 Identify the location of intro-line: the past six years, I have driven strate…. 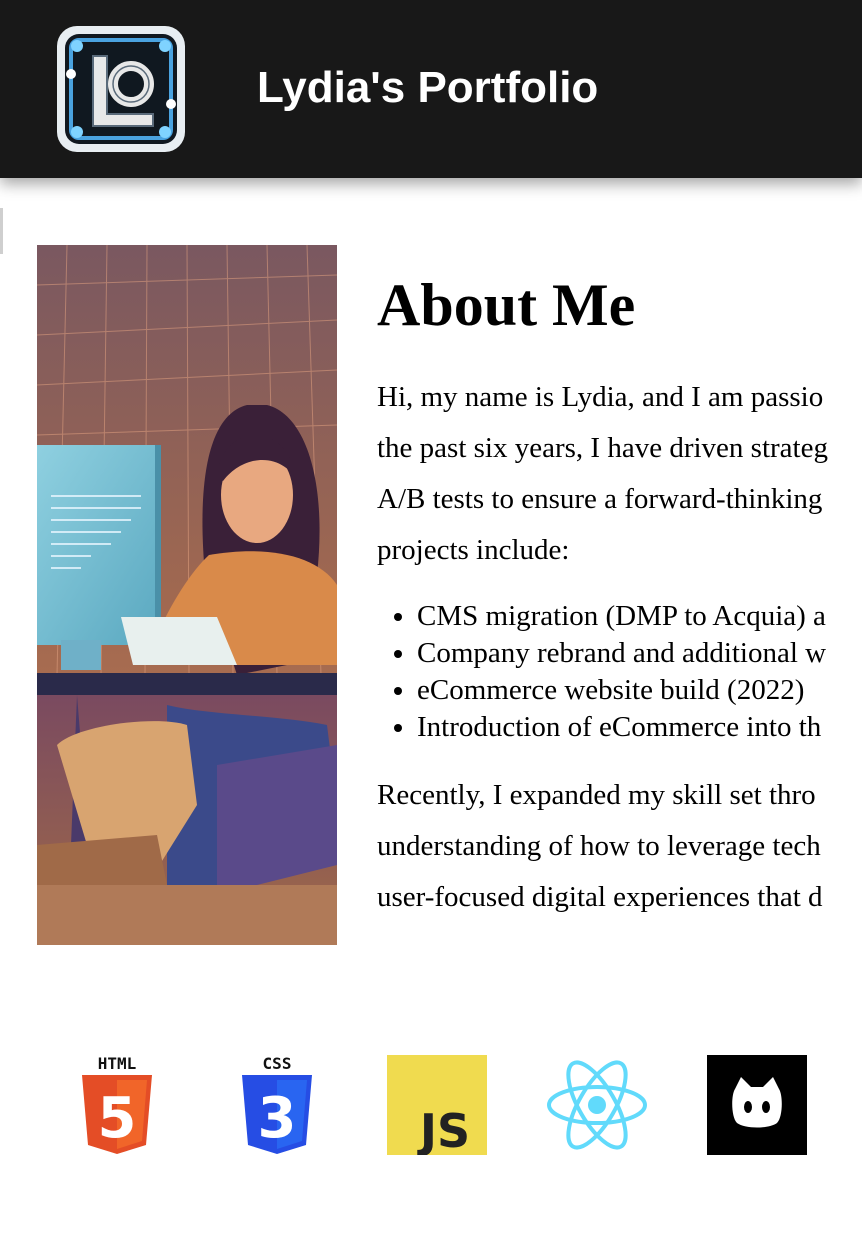
(602, 448).